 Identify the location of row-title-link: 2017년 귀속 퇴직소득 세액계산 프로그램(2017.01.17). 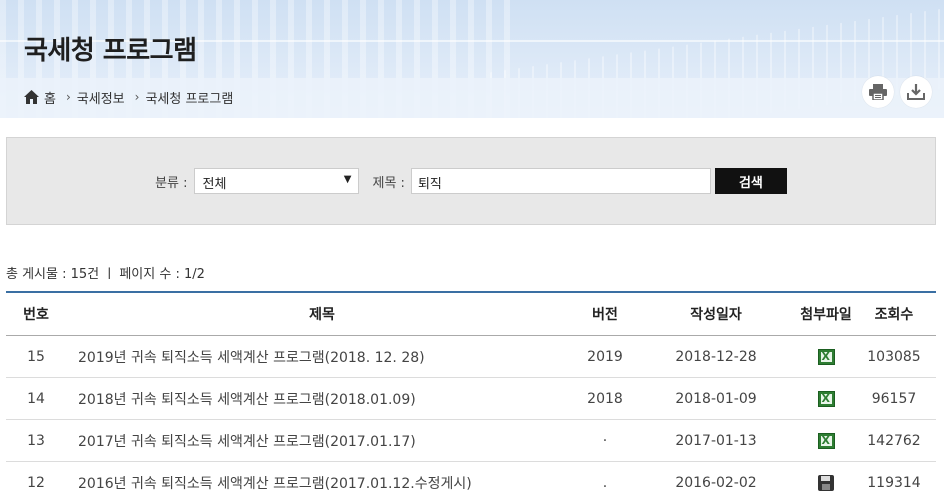
(322, 441).